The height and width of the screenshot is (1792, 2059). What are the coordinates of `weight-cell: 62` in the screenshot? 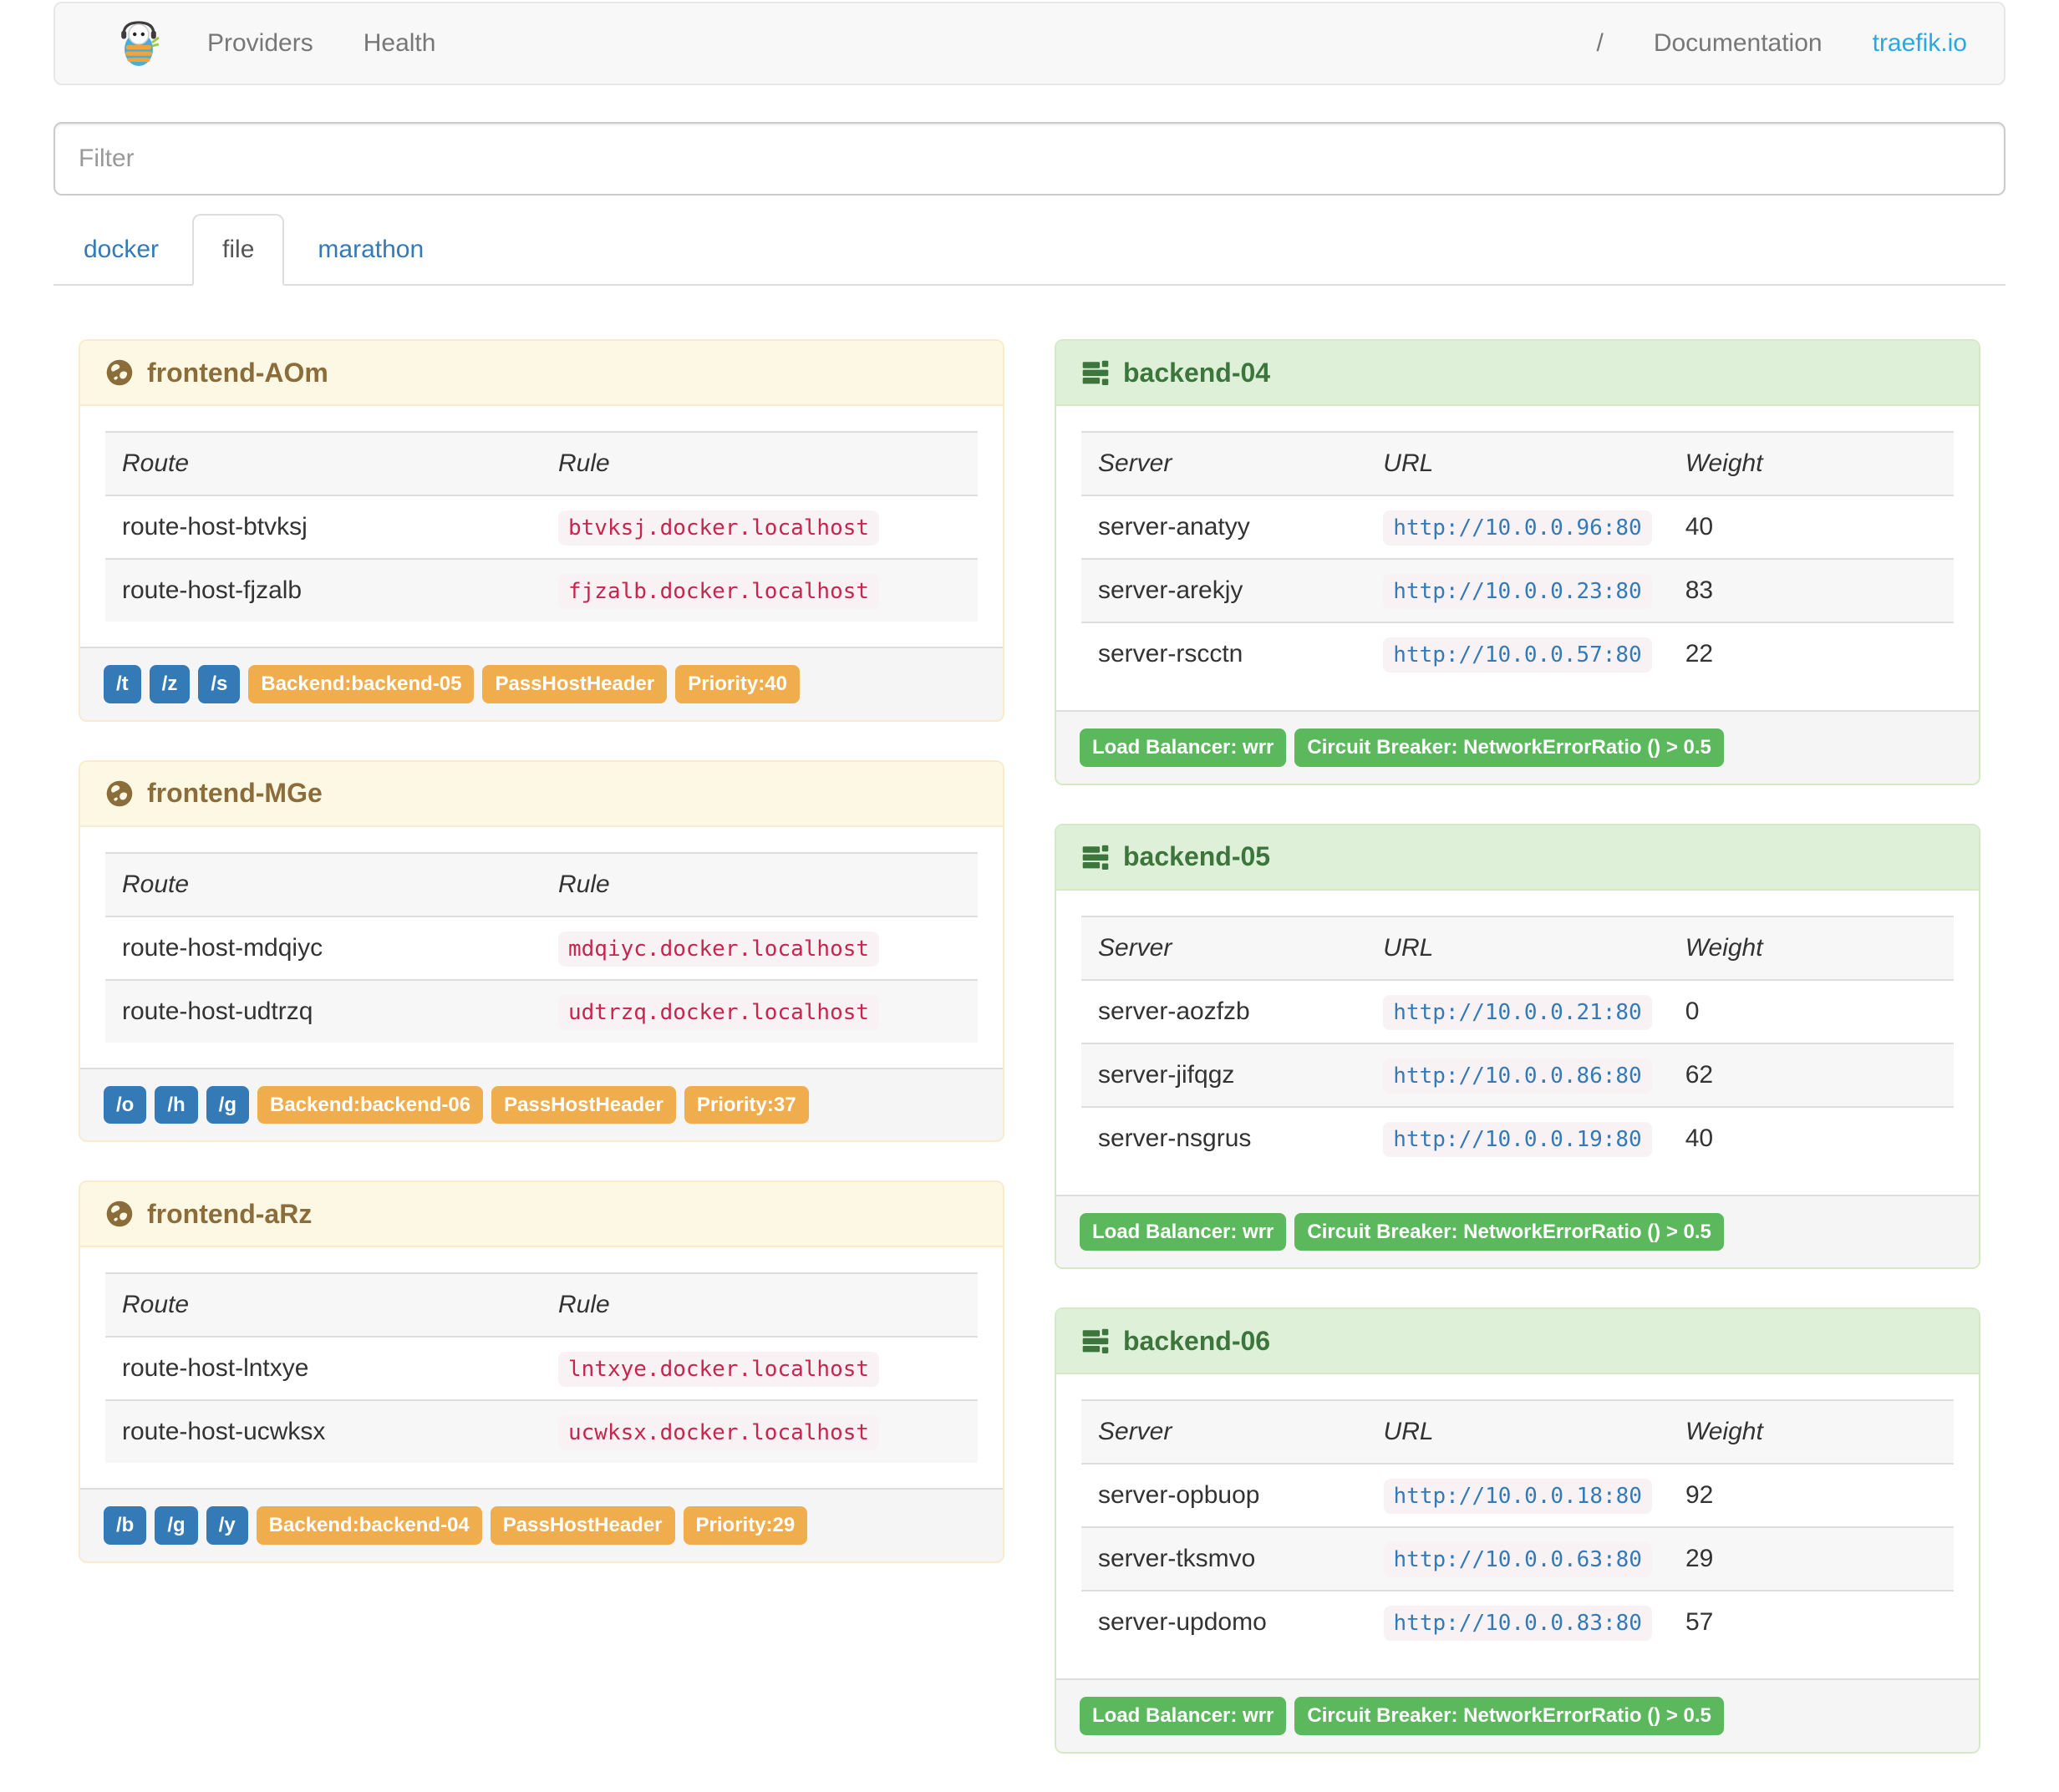 It's located at (1699, 1074).